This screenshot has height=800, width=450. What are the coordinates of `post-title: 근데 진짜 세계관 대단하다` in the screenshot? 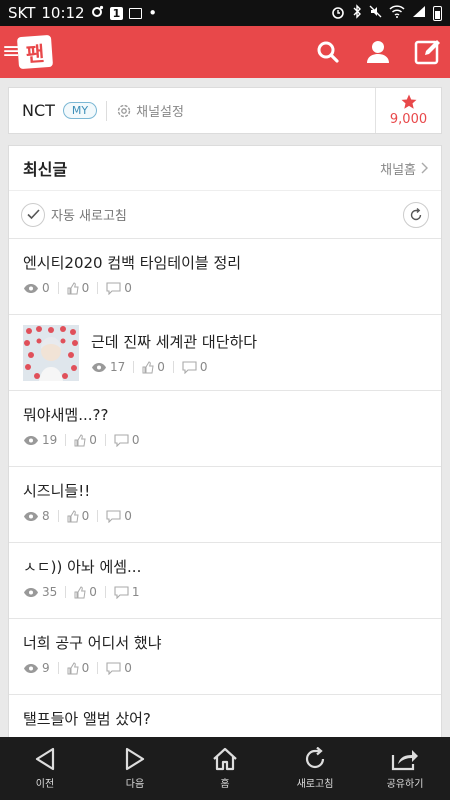 It's located at (174, 342).